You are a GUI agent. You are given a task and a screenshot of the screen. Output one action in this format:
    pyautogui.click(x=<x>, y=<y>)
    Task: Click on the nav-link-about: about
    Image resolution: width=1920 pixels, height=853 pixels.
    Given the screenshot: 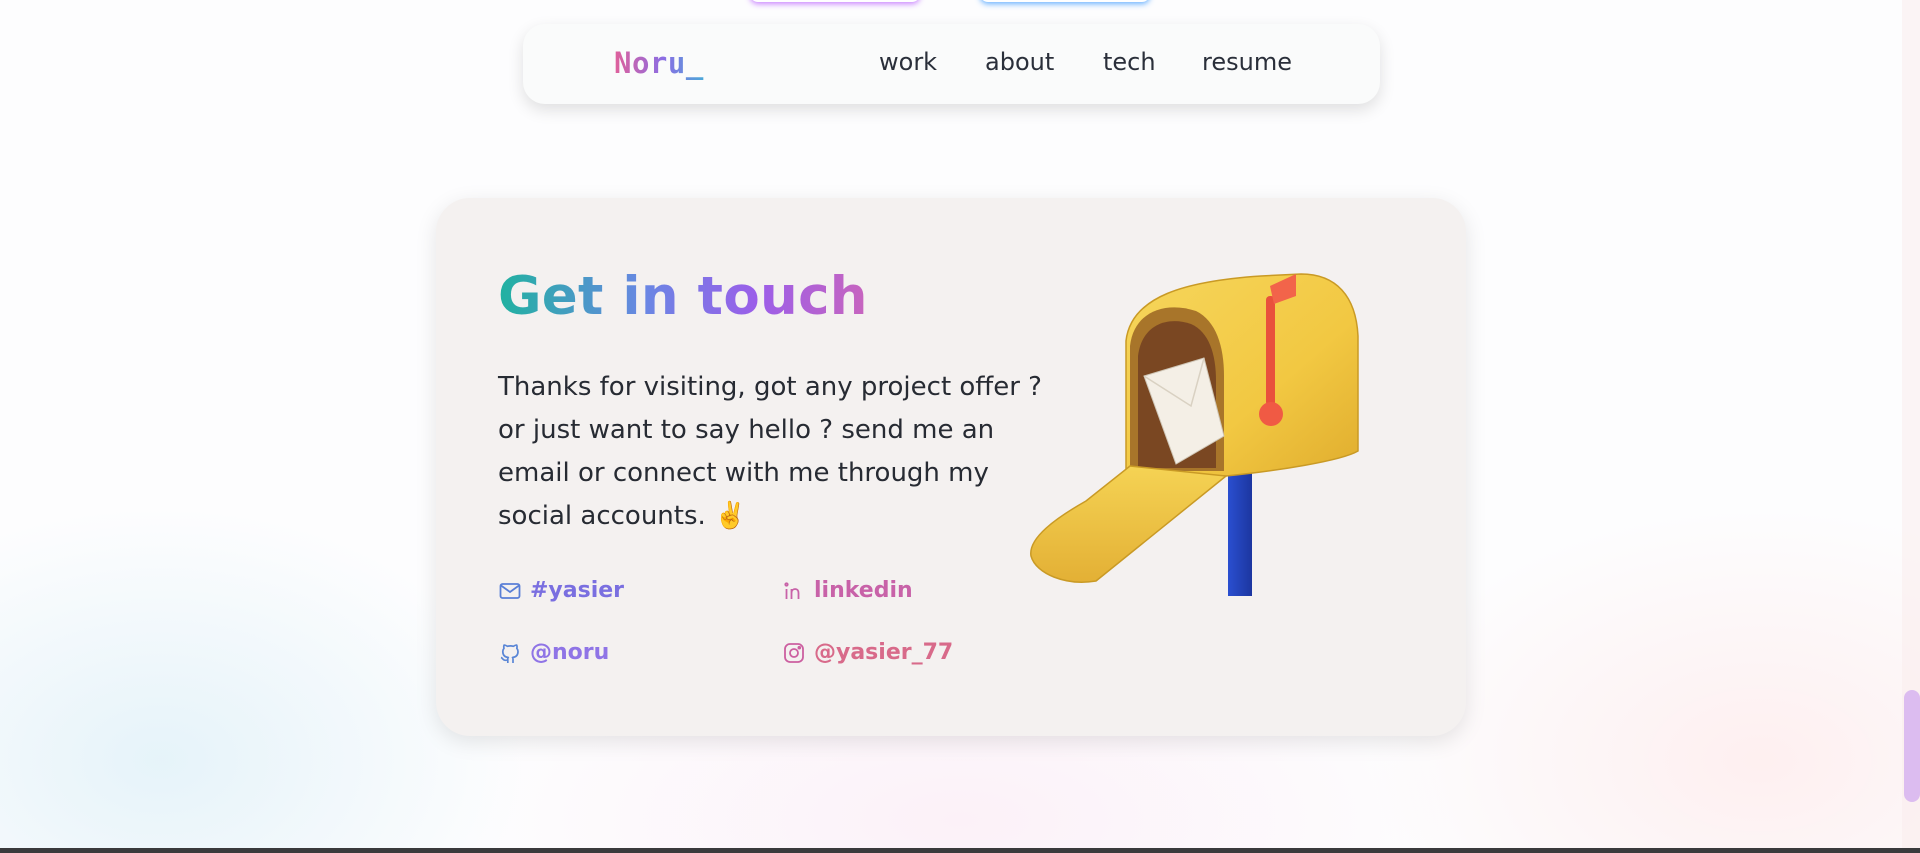 What is the action you would take?
    pyautogui.click(x=1019, y=62)
    